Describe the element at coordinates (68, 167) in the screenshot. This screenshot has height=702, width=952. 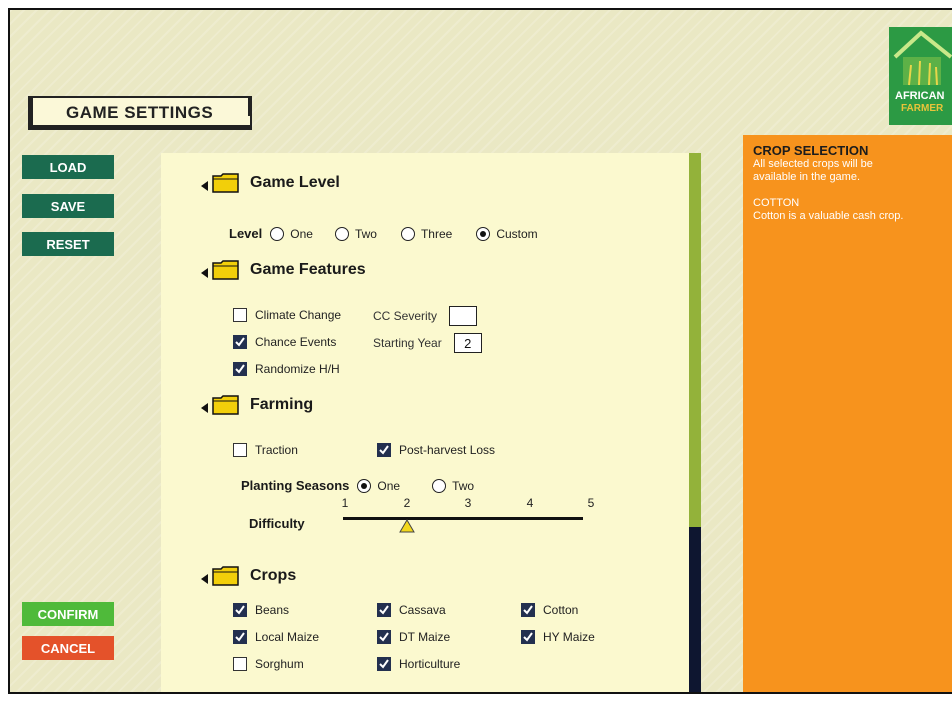
I see `load-button: LOAD` at that location.